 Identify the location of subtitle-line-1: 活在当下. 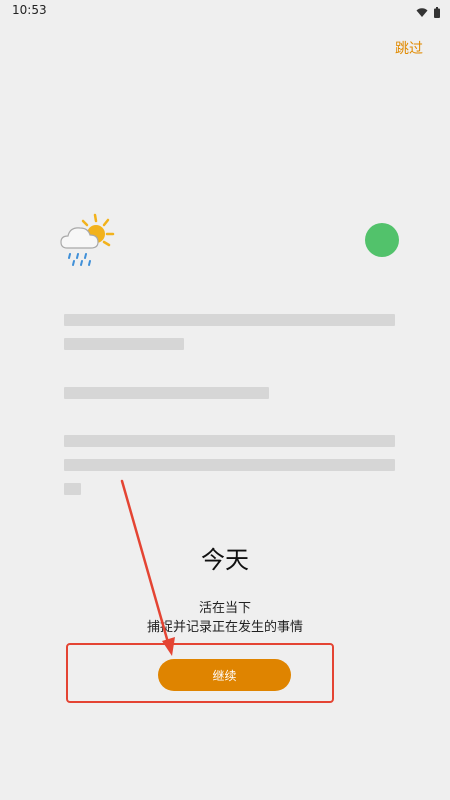
(224, 608).